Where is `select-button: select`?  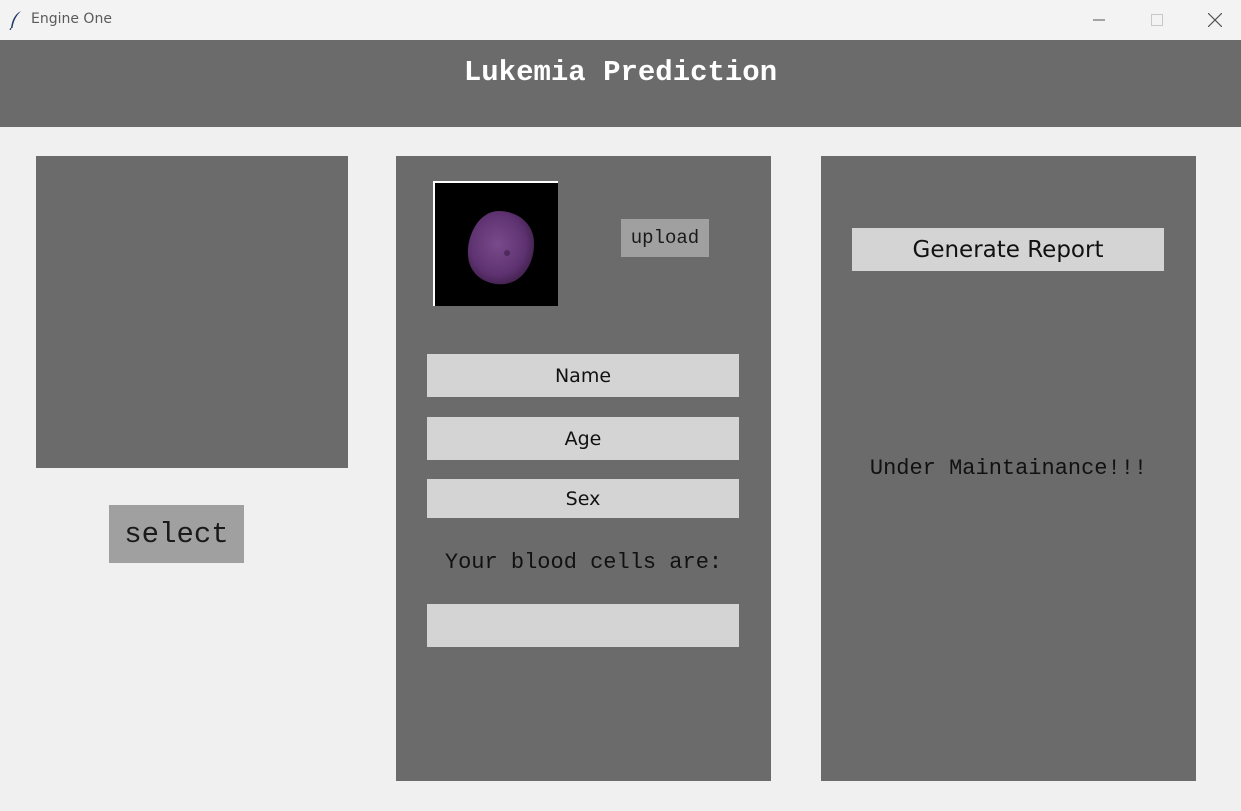
select-button: select is located at coordinates (176, 534).